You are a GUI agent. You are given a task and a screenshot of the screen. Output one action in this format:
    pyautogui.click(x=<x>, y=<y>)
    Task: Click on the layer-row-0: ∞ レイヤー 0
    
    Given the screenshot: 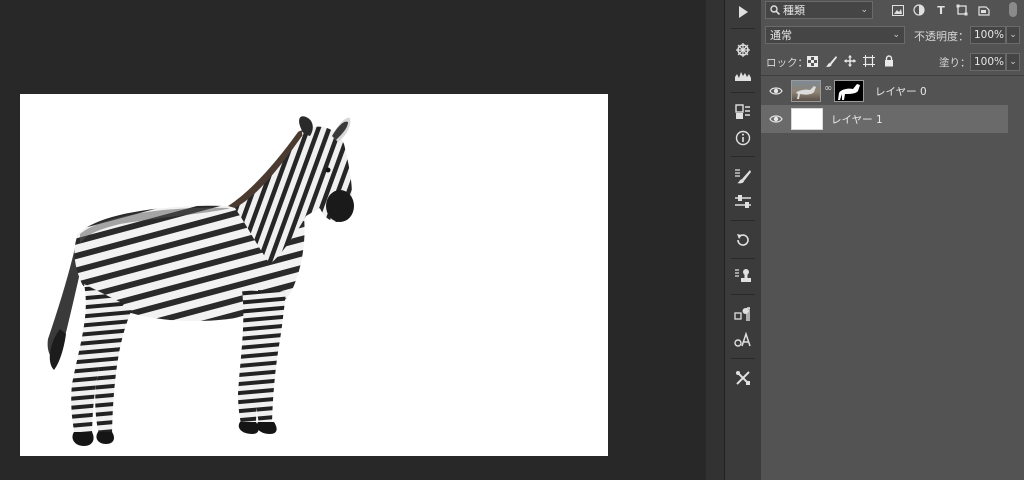 What is the action you would take?
    pyautogui.click(x=884, y=91)
    